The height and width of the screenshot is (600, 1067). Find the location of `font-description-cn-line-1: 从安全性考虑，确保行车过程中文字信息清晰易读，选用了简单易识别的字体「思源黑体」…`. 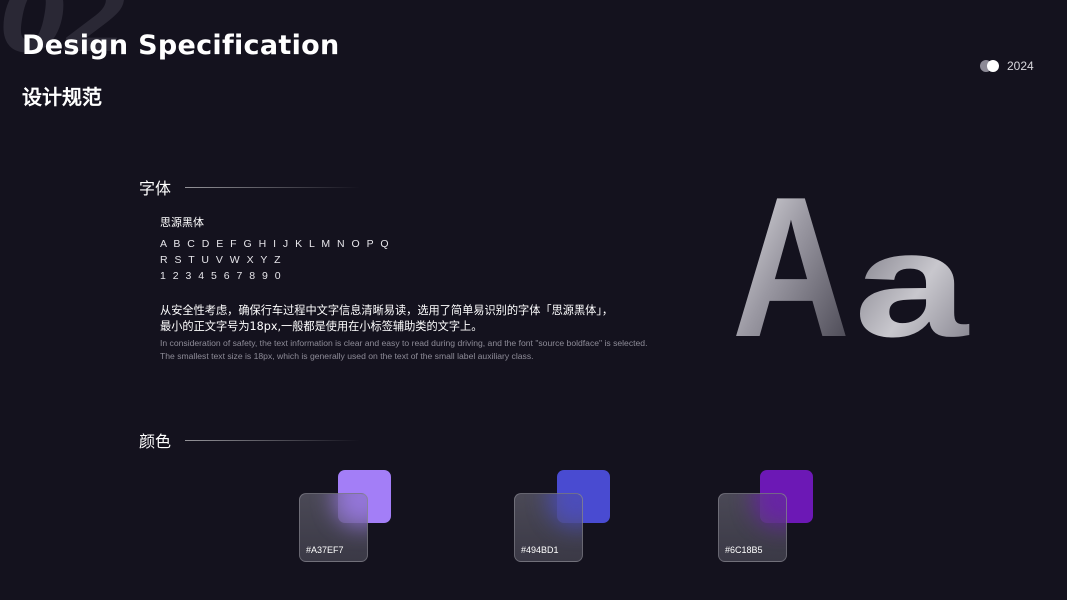

font-description-cn-line-1: 从安全性考虑，确保行车过程中文字信息清晰易读，选用了简单易识别的字体「思源黑体」… is located at coordinates (387, 310).